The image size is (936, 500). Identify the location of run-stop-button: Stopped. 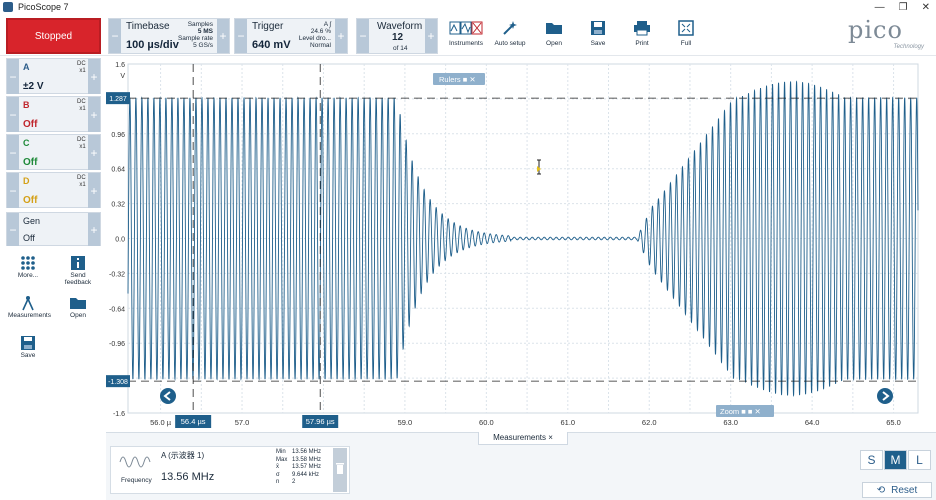
(53, 36).